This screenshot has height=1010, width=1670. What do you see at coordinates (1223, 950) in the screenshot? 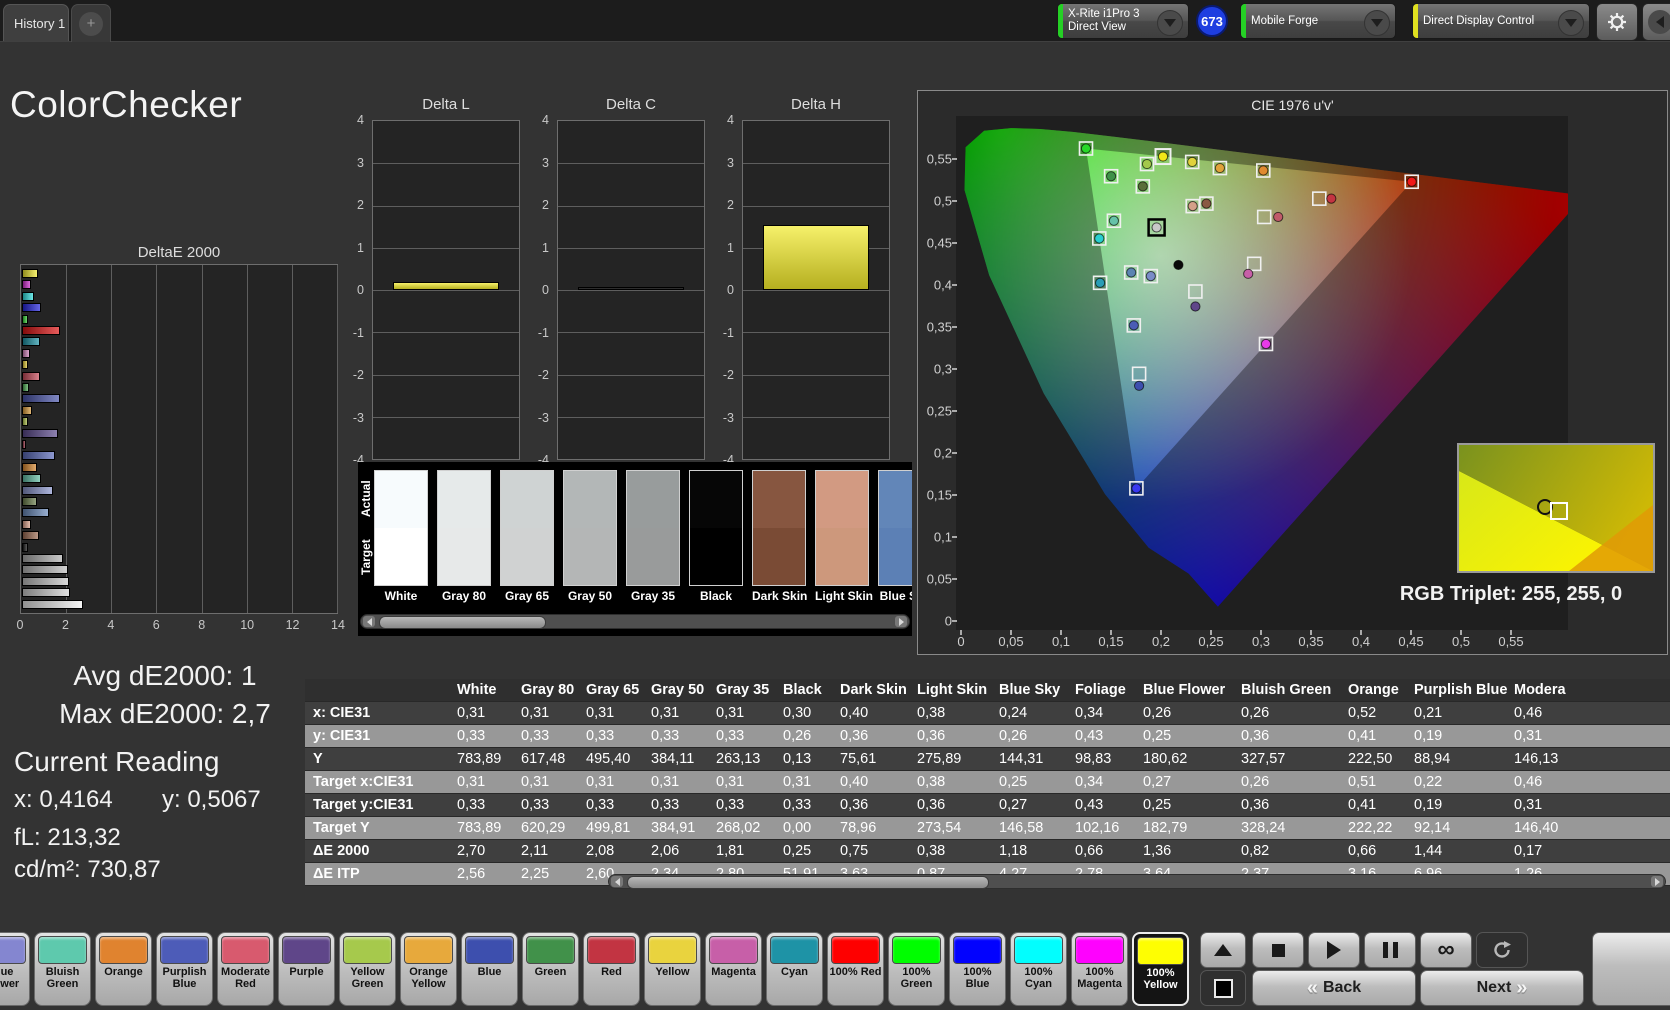
I see `patch-list-up-button` at bounding box center [1223, 950].